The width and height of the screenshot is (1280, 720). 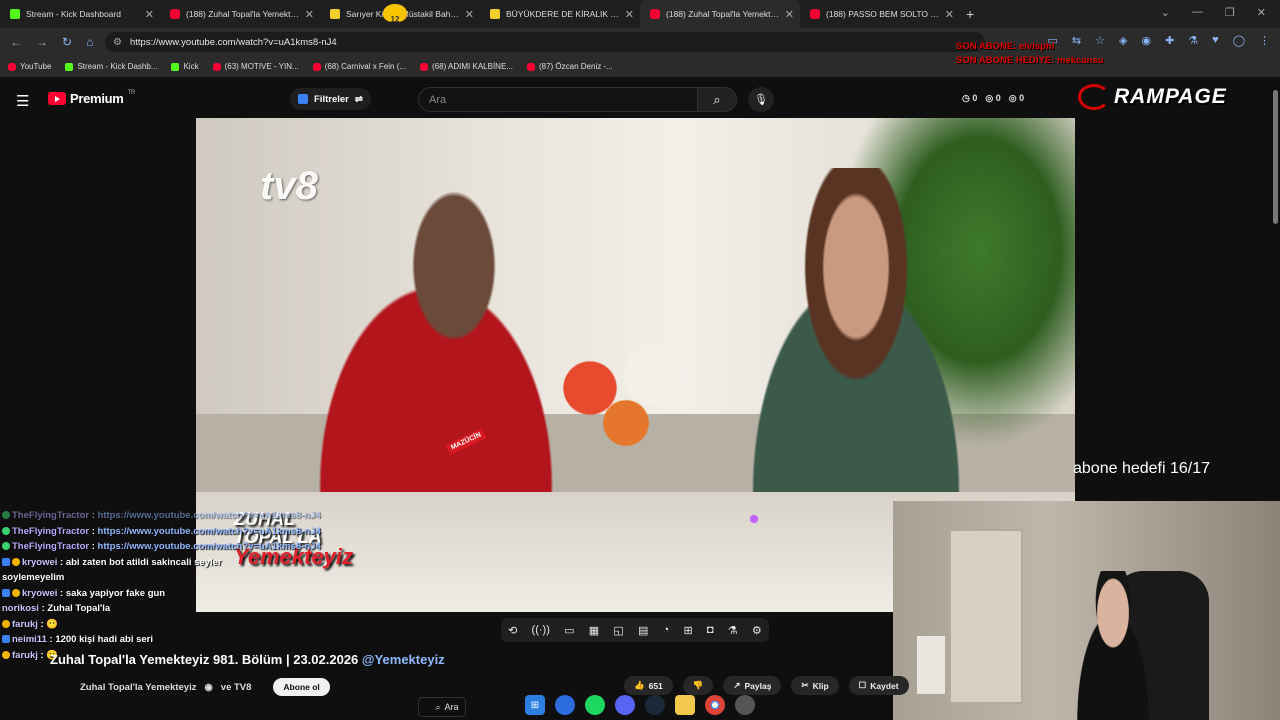 I want to click on eye-counter: ◎ 0, so click(x=993, y=98).